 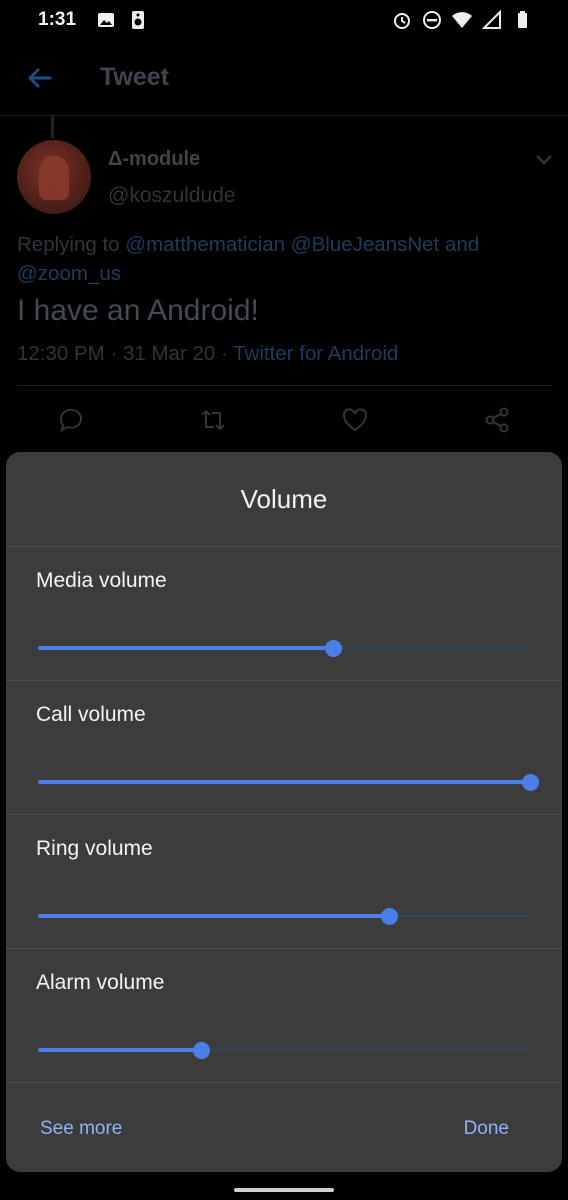 I want to click on author-name: Δ-module, so click(x=154, y=159).